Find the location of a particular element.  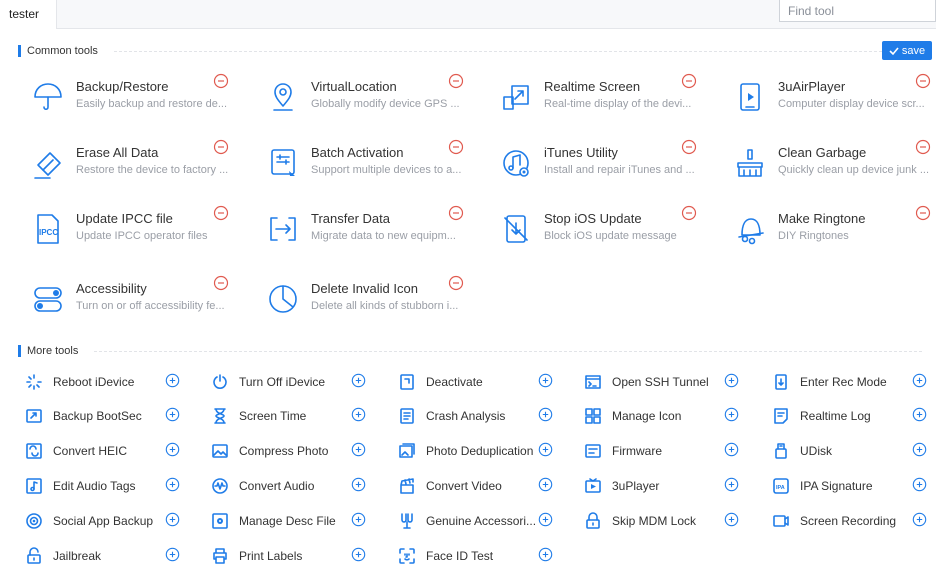

tool-name: Screen Time is located at coordinates (273, 416).